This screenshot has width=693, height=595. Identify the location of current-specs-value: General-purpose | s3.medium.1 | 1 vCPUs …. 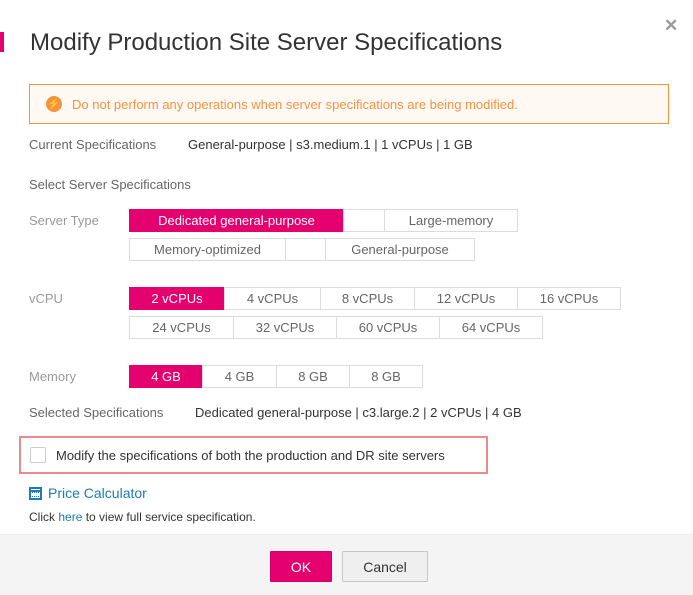
(330, 144).